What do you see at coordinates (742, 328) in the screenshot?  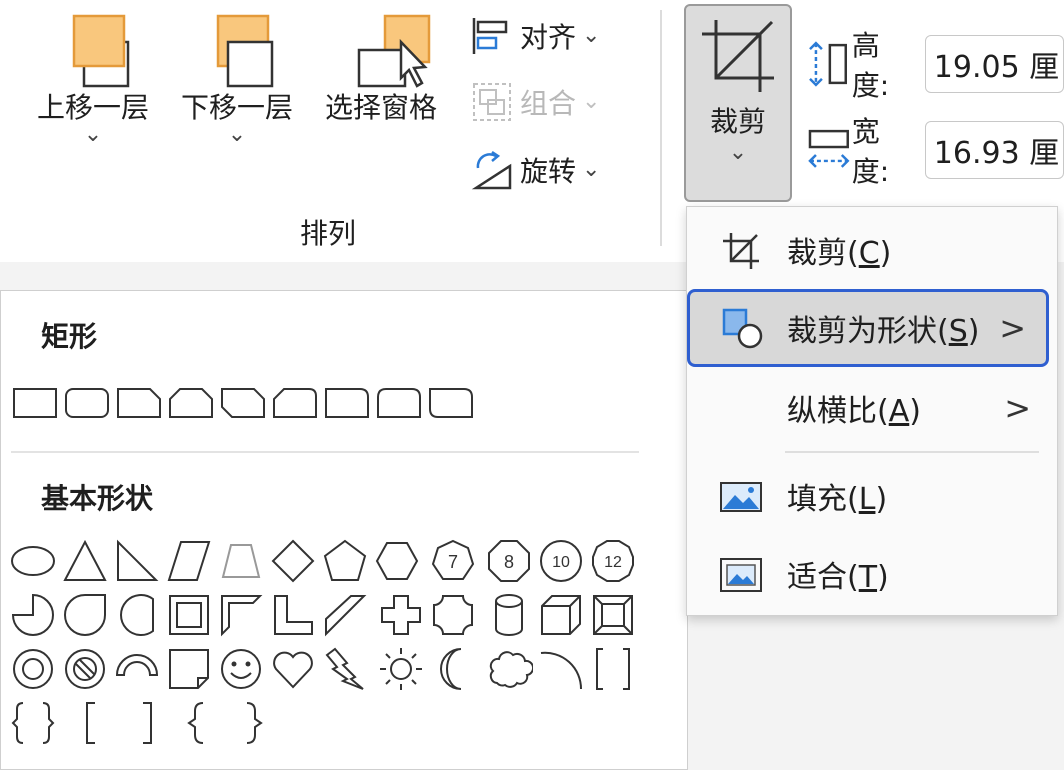 I see `crop-to-shape-icon` at bounding box center [742, 328].